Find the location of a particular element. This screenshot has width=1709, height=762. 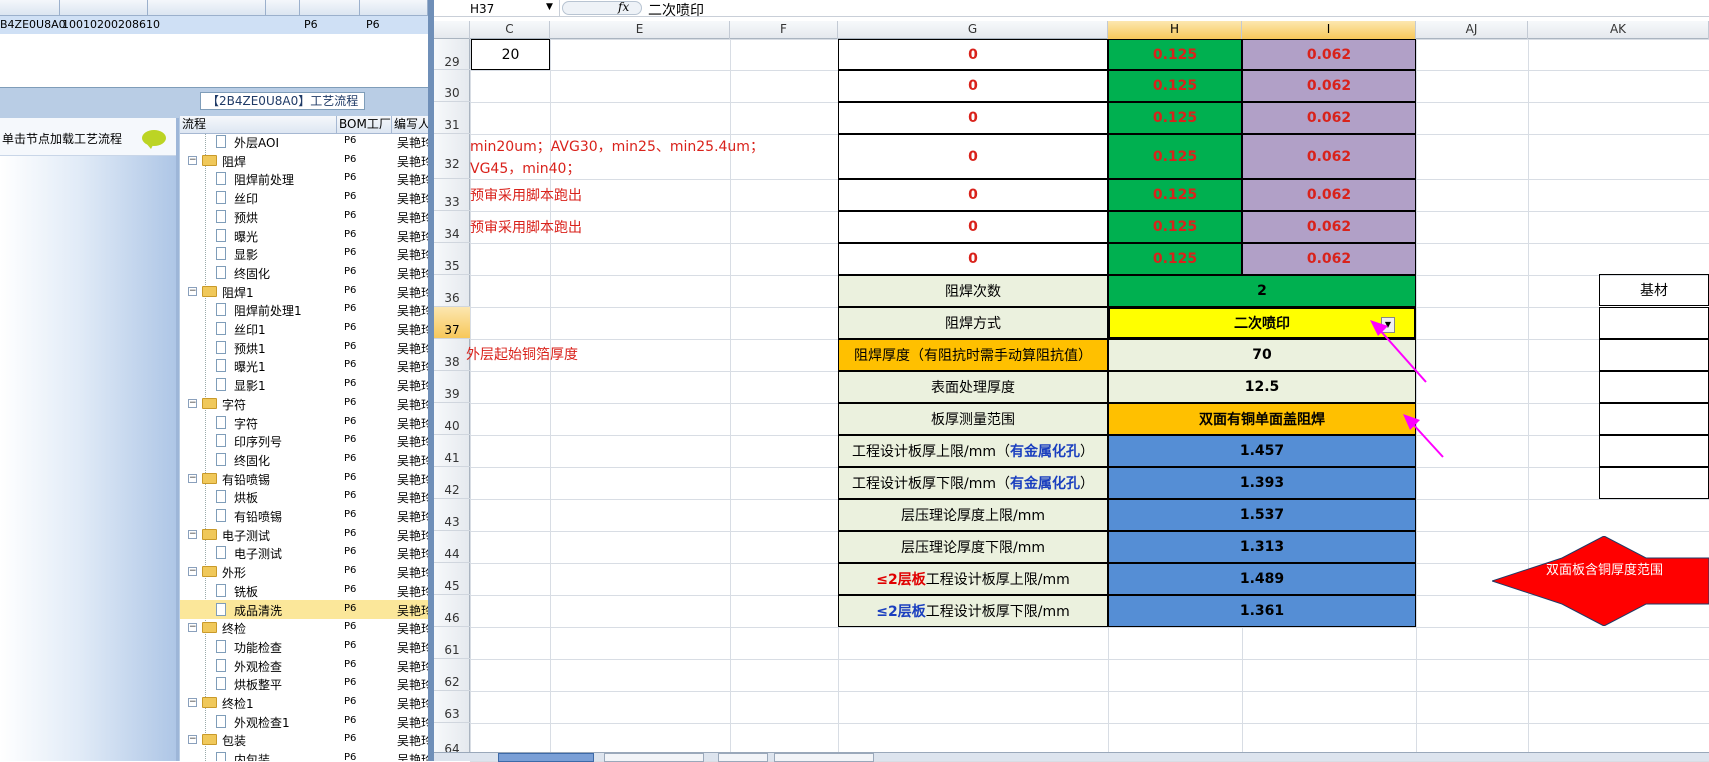

param-value: 2 is located at coordinates (1262, 291).